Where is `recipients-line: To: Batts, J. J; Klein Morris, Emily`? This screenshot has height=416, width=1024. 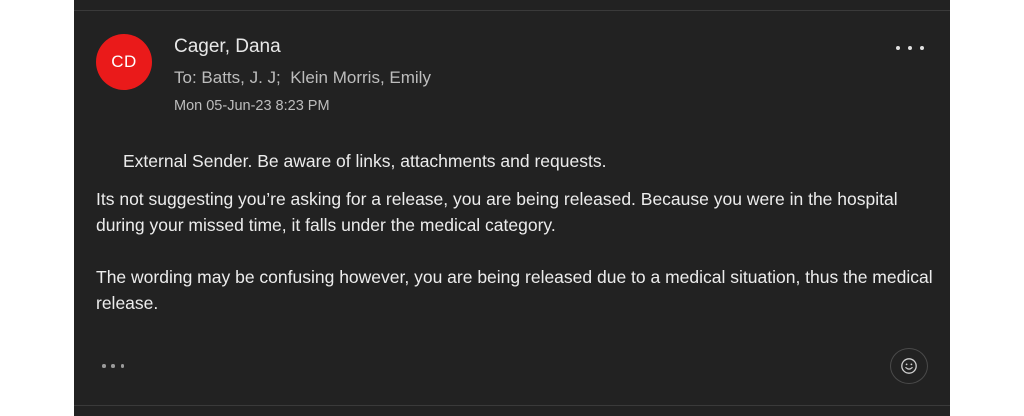 recipients-line: To: Batts, J. J; Klein Morris, Emily is located at coordinates (302, 78).